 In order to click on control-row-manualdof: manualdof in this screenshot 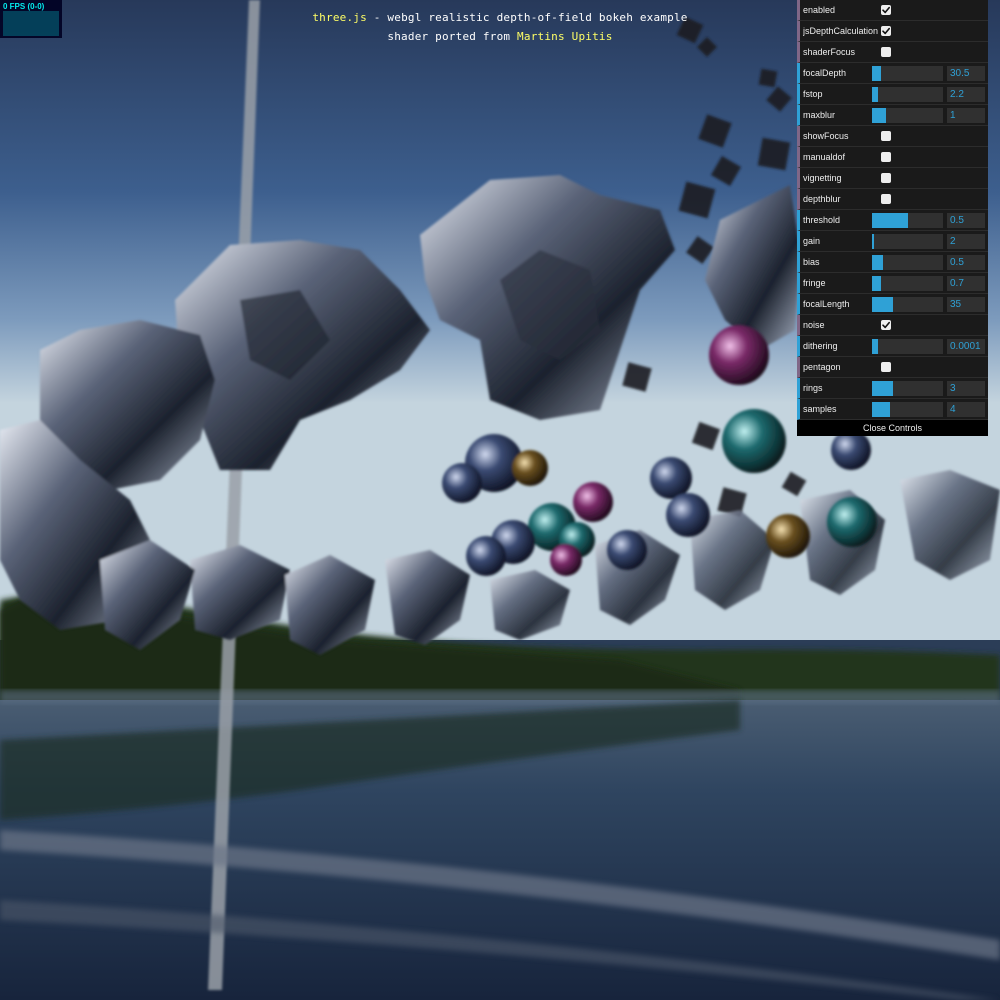, I will do `click(892, 157)`.